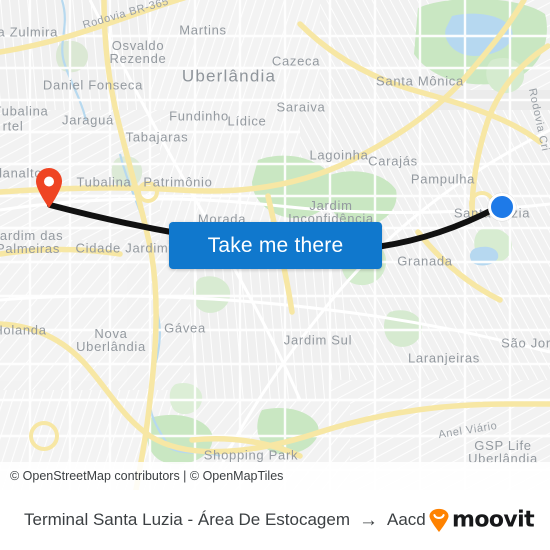 The width and height of the screenshot is (550, 550). What do you see at coordinates (493, 520) in the screenshot?
I see `moovit-wordmark: moovit` at bounding box center [493, 520].